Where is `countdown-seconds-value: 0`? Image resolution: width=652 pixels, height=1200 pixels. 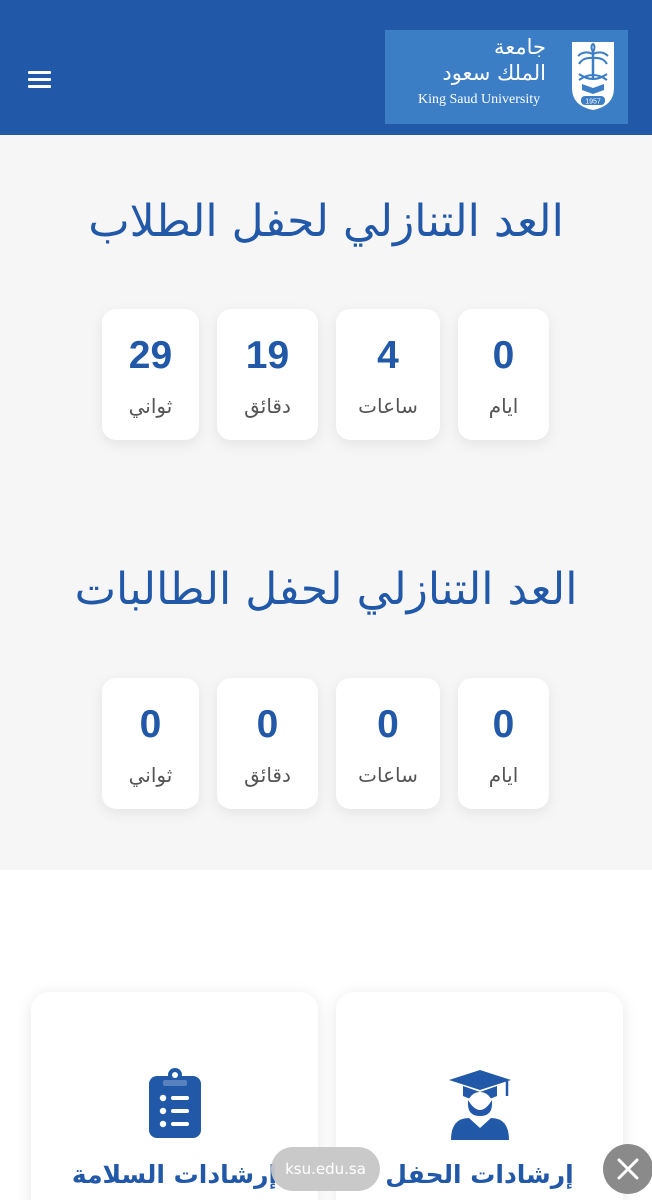
countdown-seconds-value: 0 is located at coordinates (150, 724).